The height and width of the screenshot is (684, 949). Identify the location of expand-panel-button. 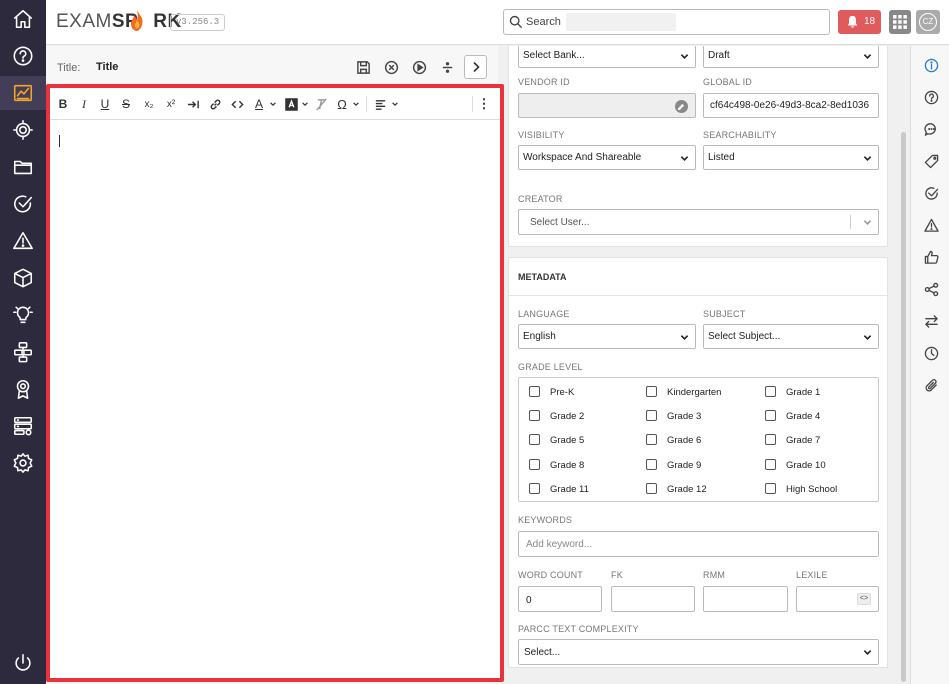
(475, 67).